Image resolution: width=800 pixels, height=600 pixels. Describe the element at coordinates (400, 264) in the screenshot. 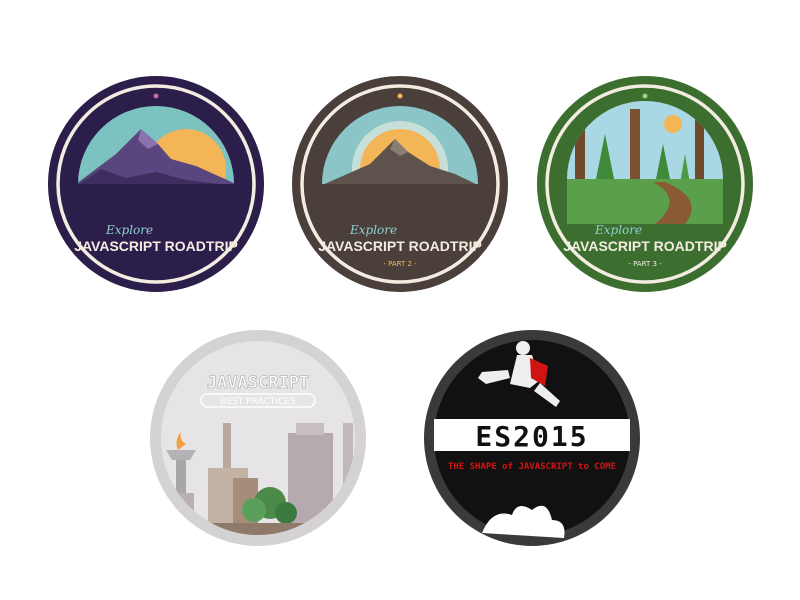

I see `badge-part-label: - PART 2 -` at that location.